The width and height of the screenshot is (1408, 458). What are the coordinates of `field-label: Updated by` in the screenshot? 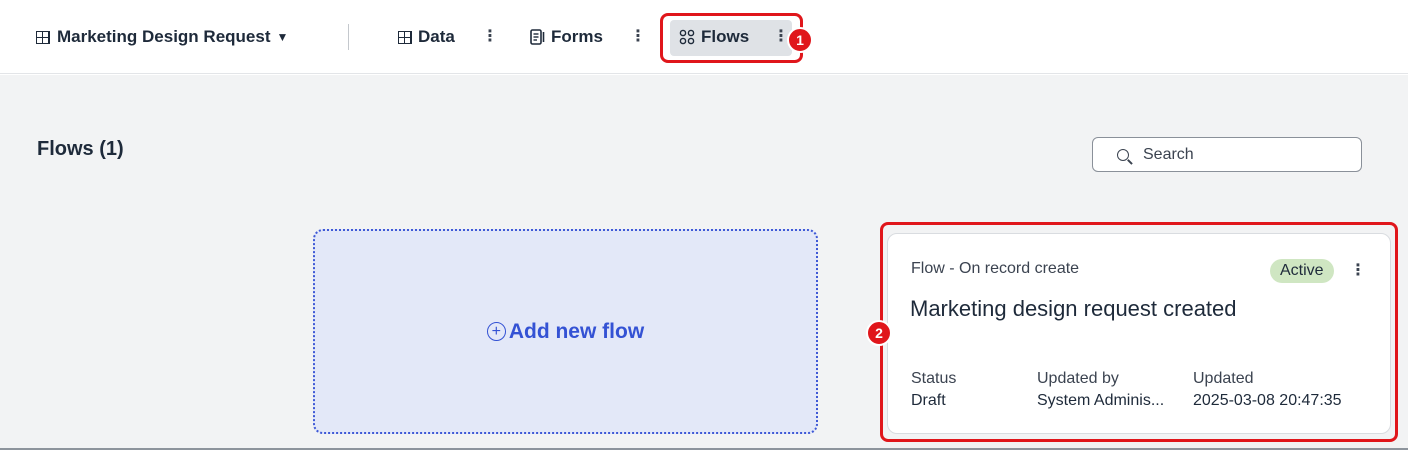 It's located at (1078, 378).